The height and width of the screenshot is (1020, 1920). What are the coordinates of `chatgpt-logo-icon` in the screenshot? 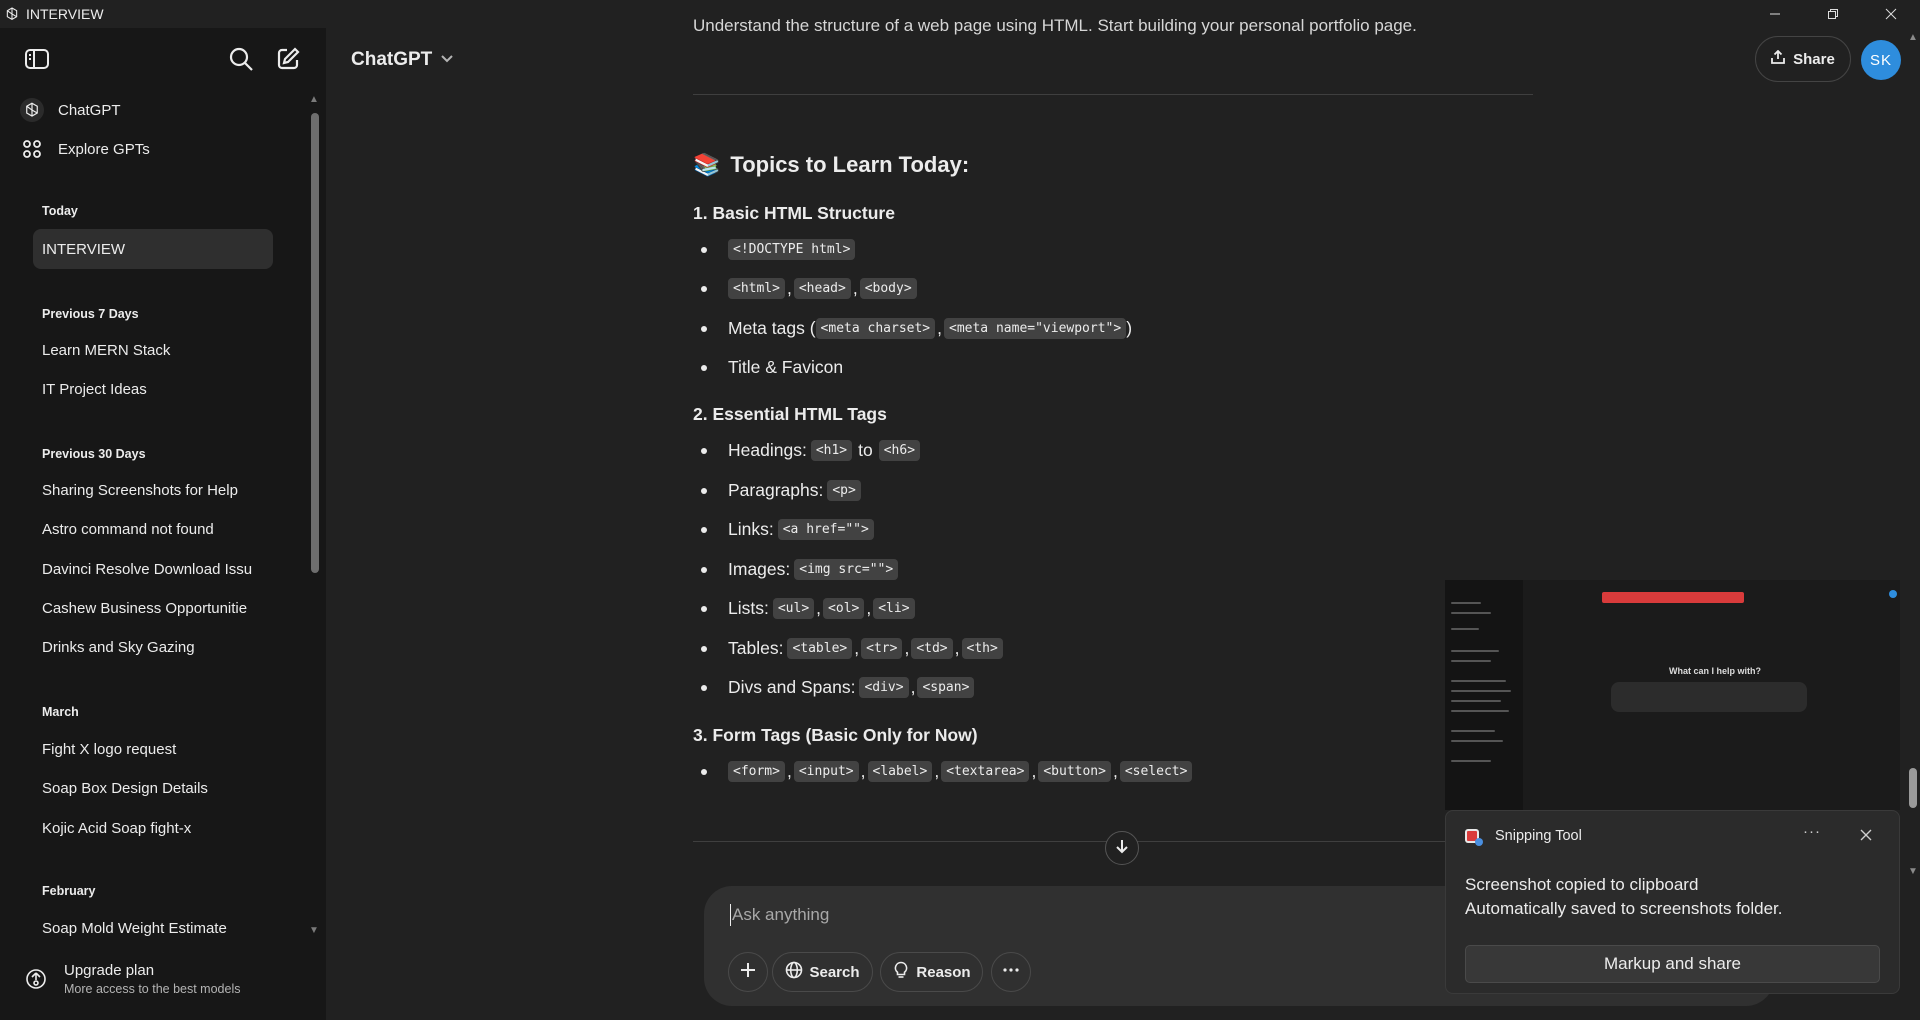 It's located at (12, 14).